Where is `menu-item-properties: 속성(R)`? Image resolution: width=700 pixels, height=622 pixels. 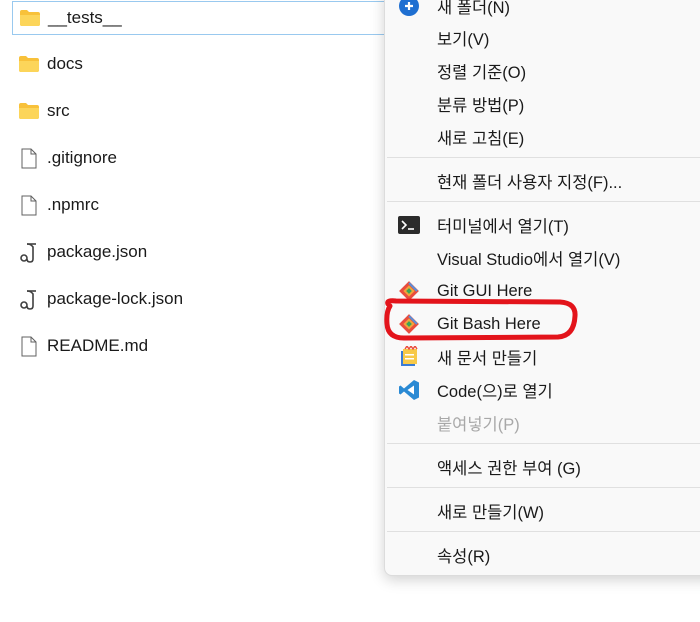
menu-item-properties: 속성(R) is located at coordinates (542, 555).